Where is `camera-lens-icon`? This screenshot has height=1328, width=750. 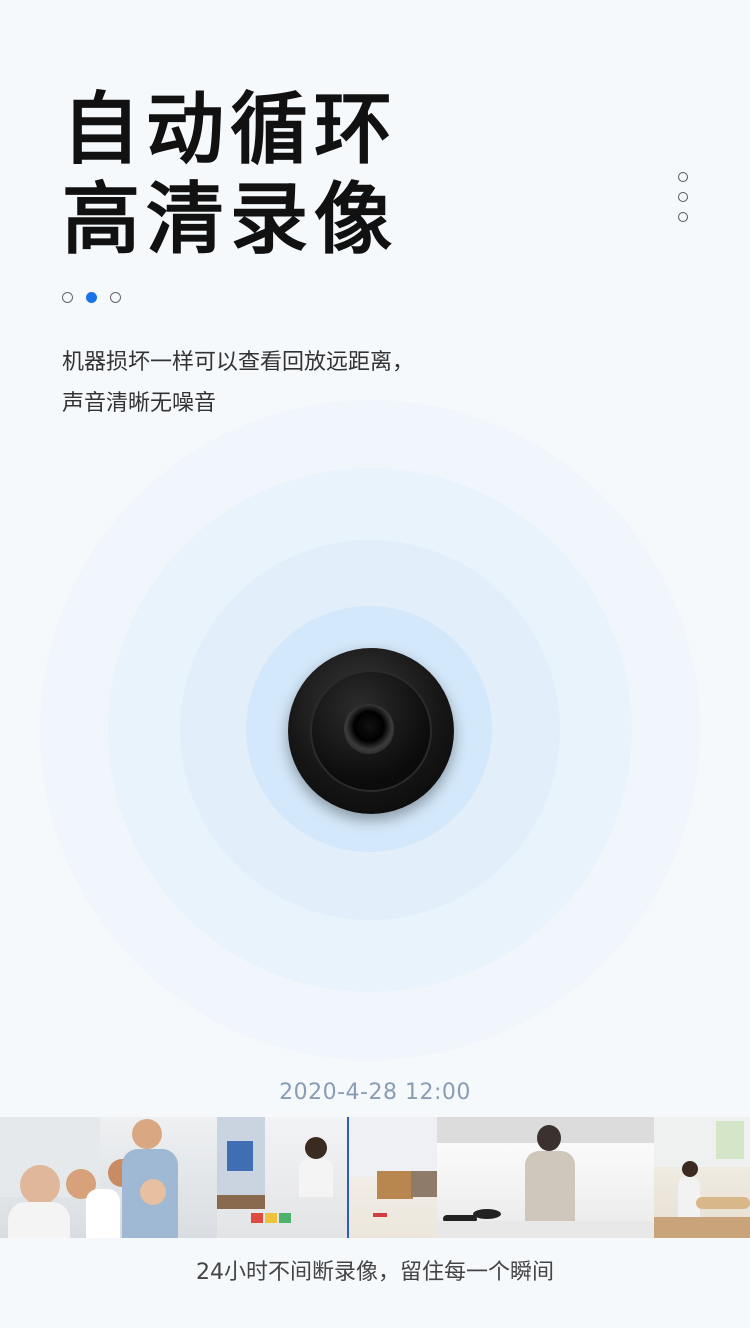
camera-lens-icon is located at coordinates (369, 729).